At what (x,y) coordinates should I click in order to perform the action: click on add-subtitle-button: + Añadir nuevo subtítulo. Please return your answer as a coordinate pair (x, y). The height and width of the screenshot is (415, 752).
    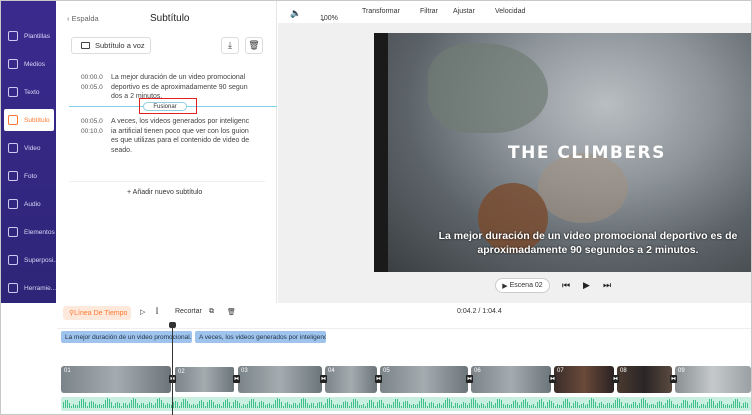
    Looking at the image, I should click on (164, 192).